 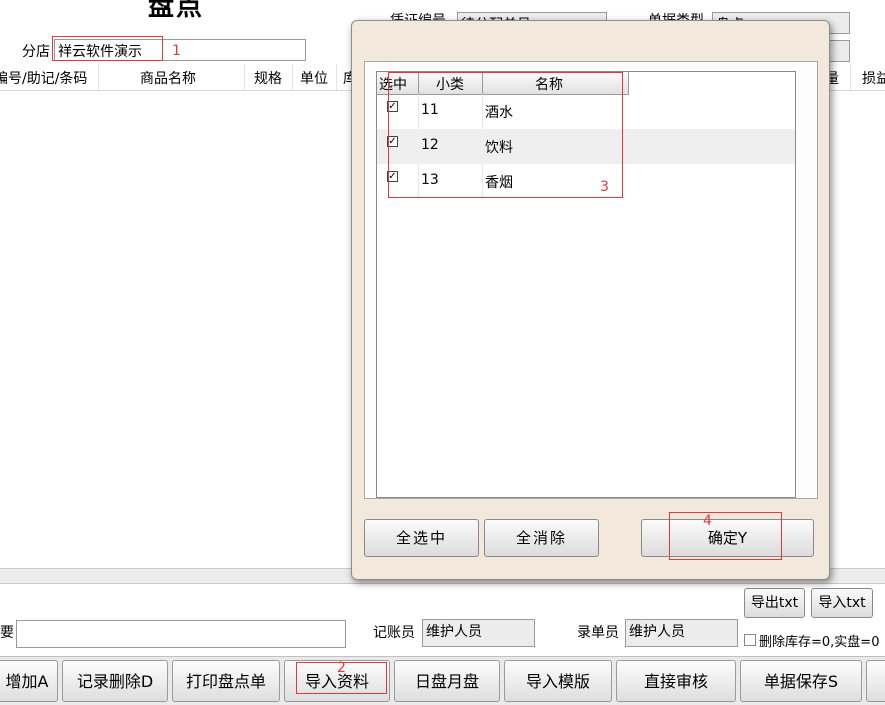 What do you see at coordinates (558, 681) in the screenshot?
I see `import-template-button: 导入模版` at bounding box center [558, 681].